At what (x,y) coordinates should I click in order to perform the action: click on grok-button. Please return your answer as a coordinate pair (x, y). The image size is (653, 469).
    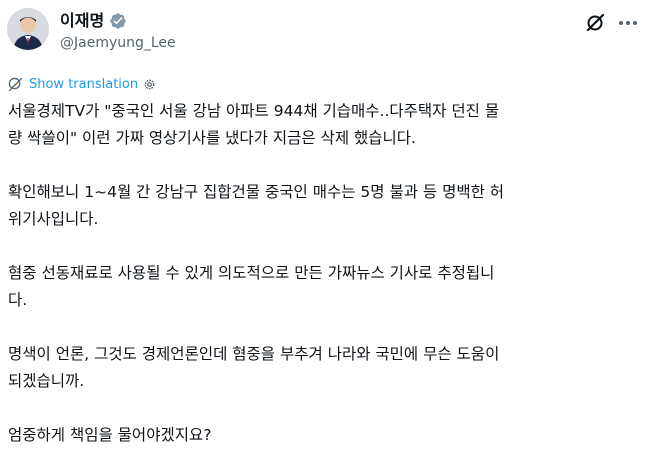
    Looking at the image, I should click on (595, 23).